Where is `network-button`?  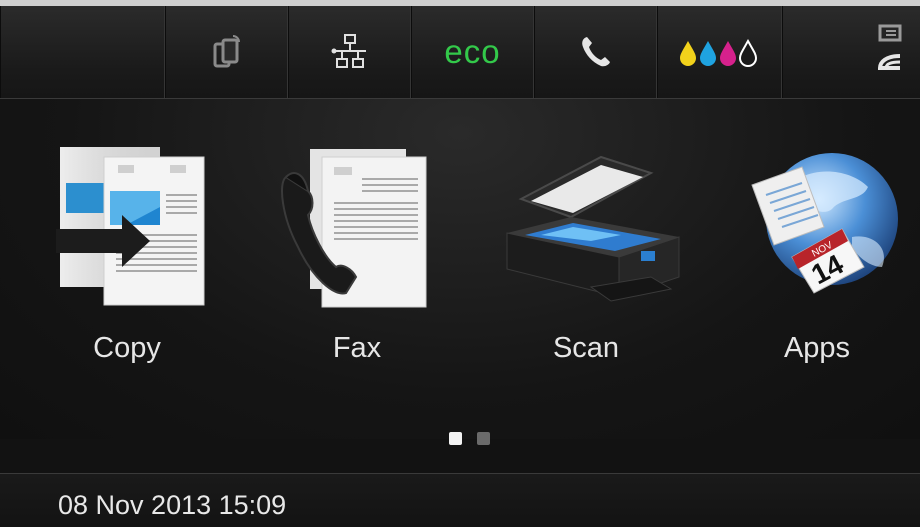 network-button is located at coordinates (349, 52).